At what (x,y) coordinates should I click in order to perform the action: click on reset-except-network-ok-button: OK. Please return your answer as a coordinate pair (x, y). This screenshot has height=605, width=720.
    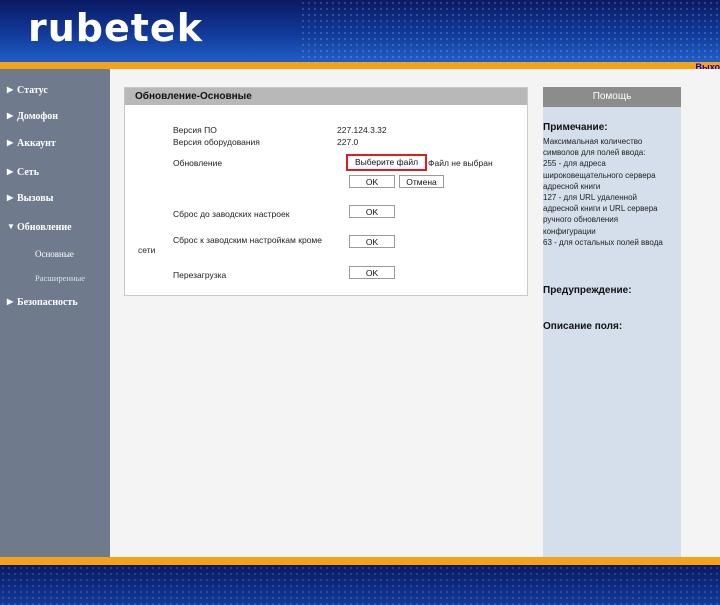
    Looking at the image, I should click on (372, 241).